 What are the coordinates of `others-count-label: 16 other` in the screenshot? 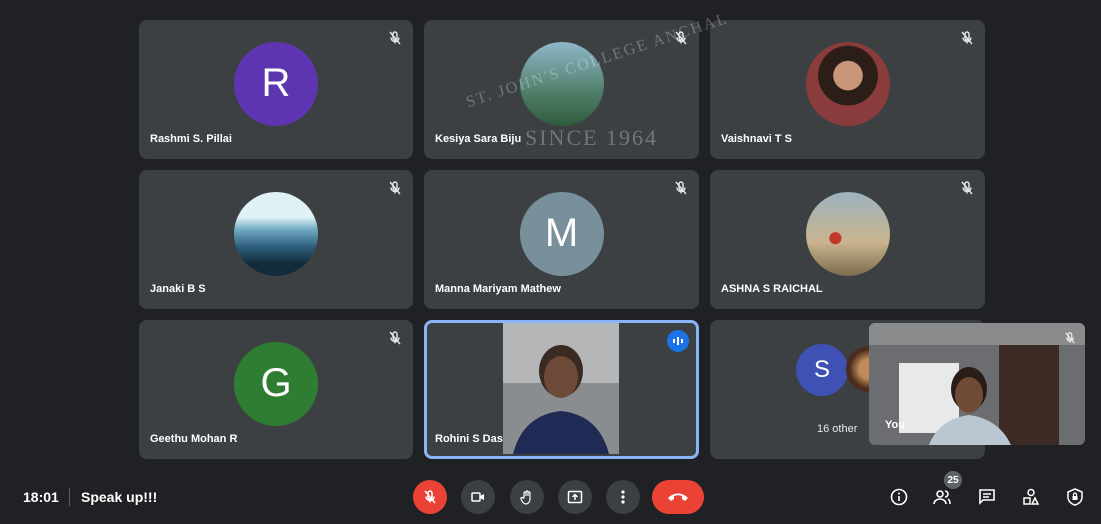 It's located at (837, 429).